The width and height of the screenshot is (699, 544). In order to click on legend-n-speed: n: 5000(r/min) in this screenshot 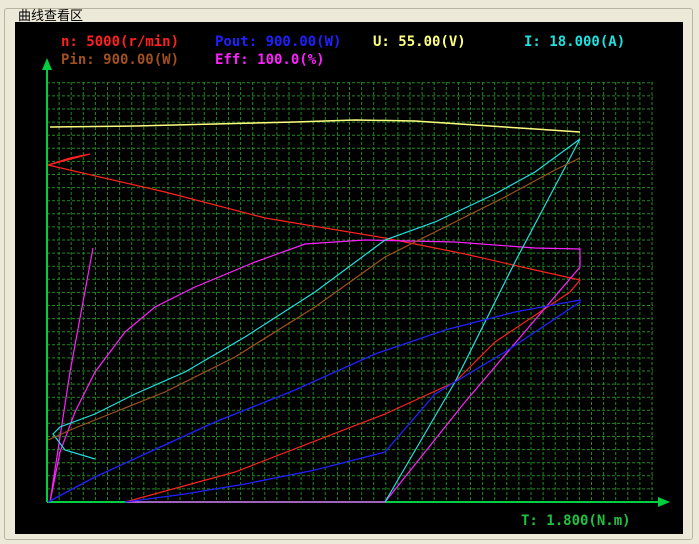, I will do `click(120, 42)`.